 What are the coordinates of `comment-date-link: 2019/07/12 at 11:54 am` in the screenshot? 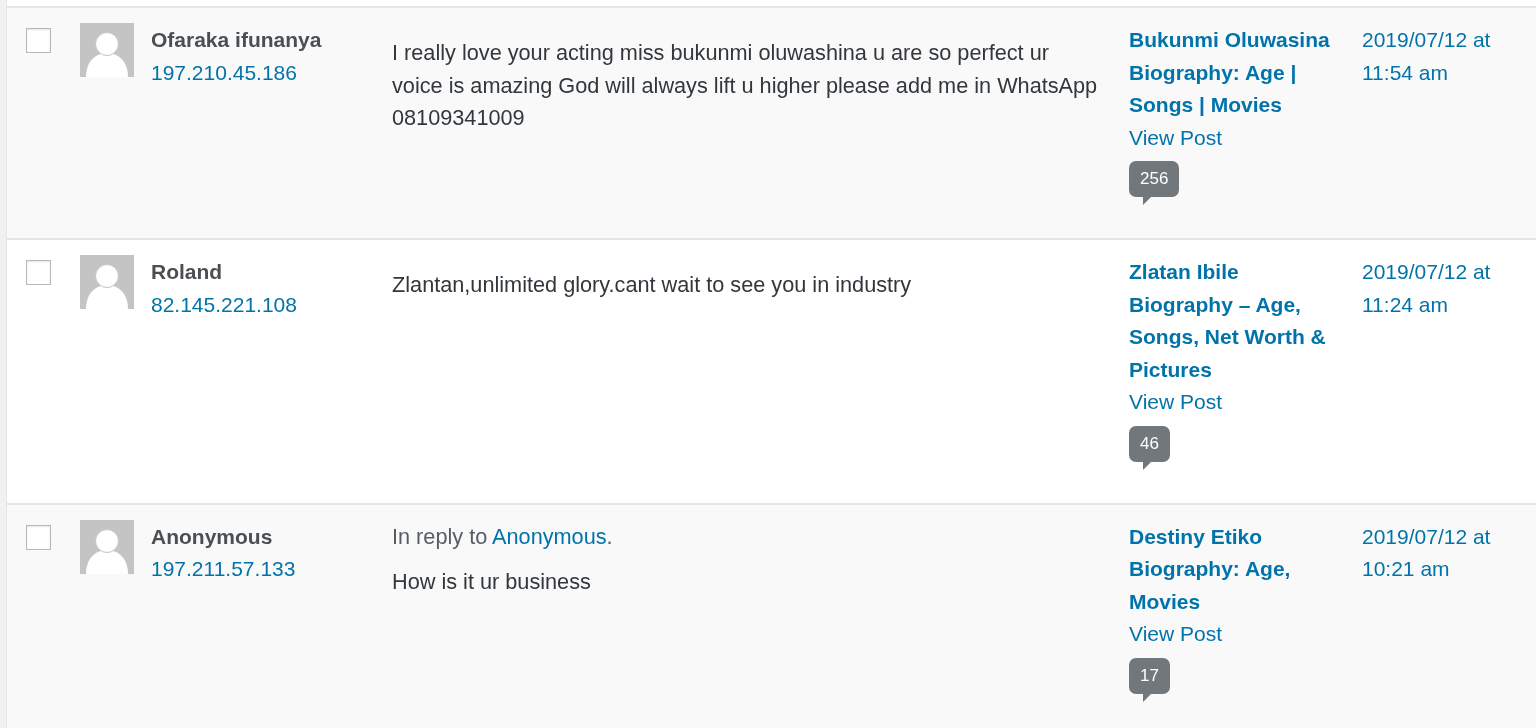 It's located at (1444, 56).